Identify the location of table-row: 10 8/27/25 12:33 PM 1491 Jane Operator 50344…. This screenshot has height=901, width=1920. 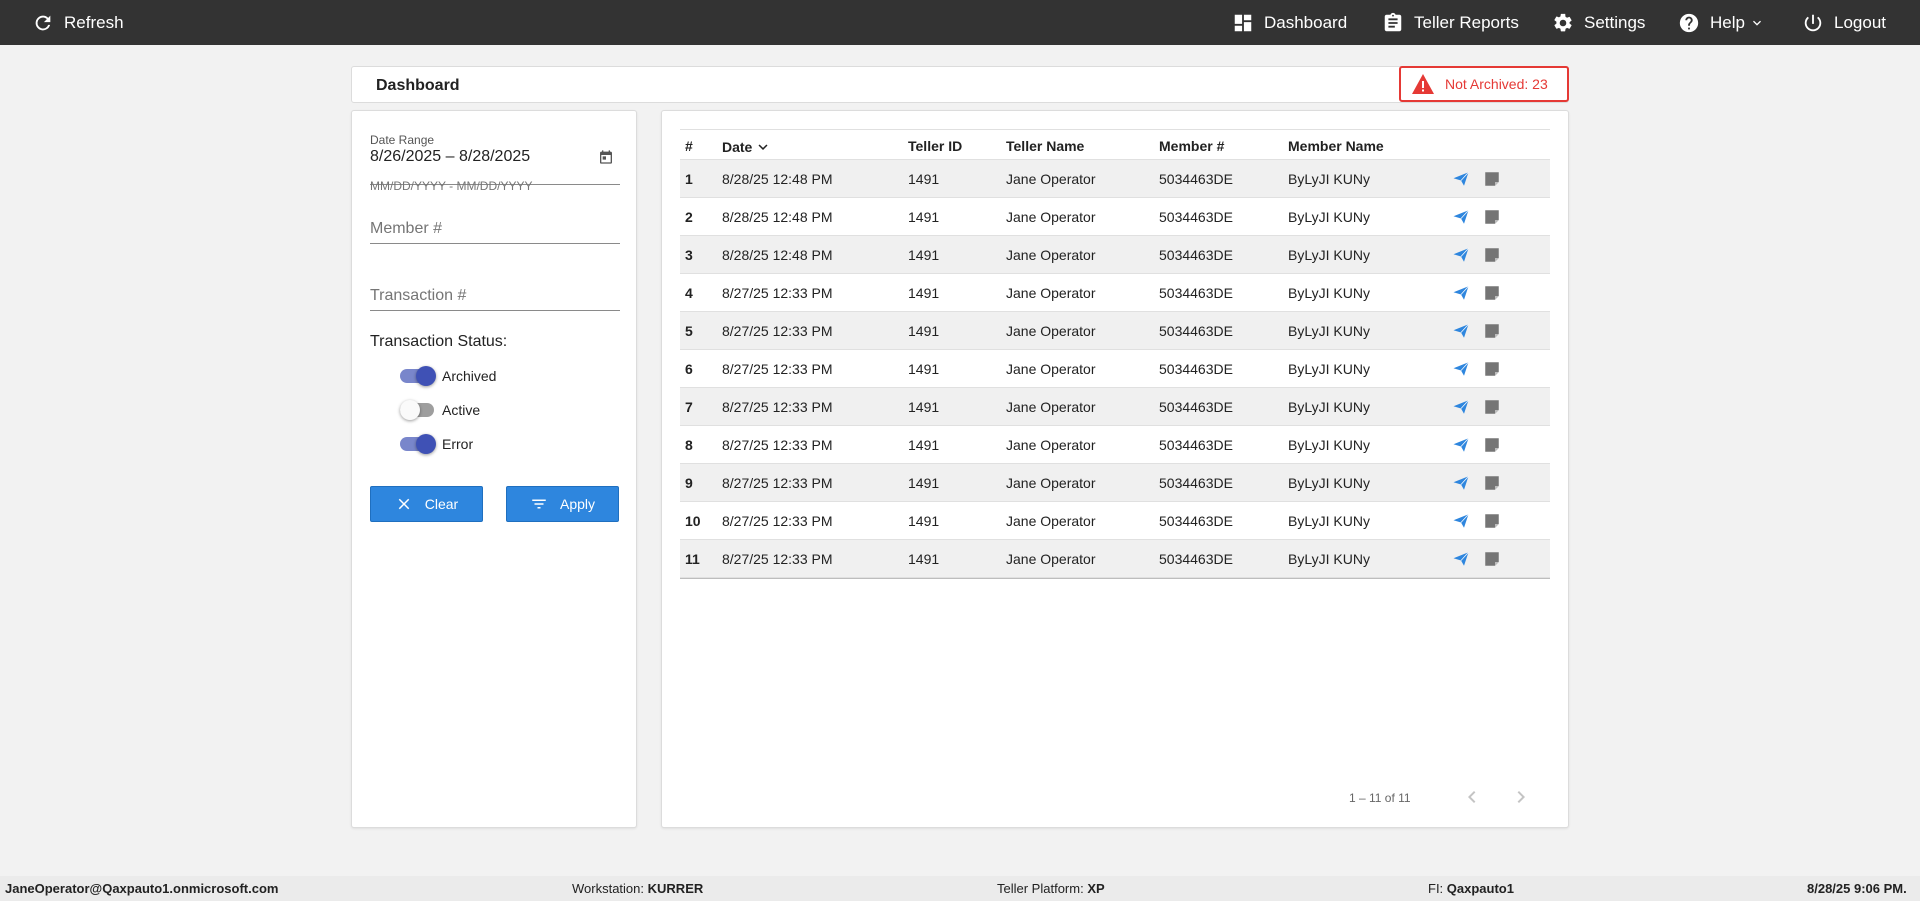
(1115, 521).